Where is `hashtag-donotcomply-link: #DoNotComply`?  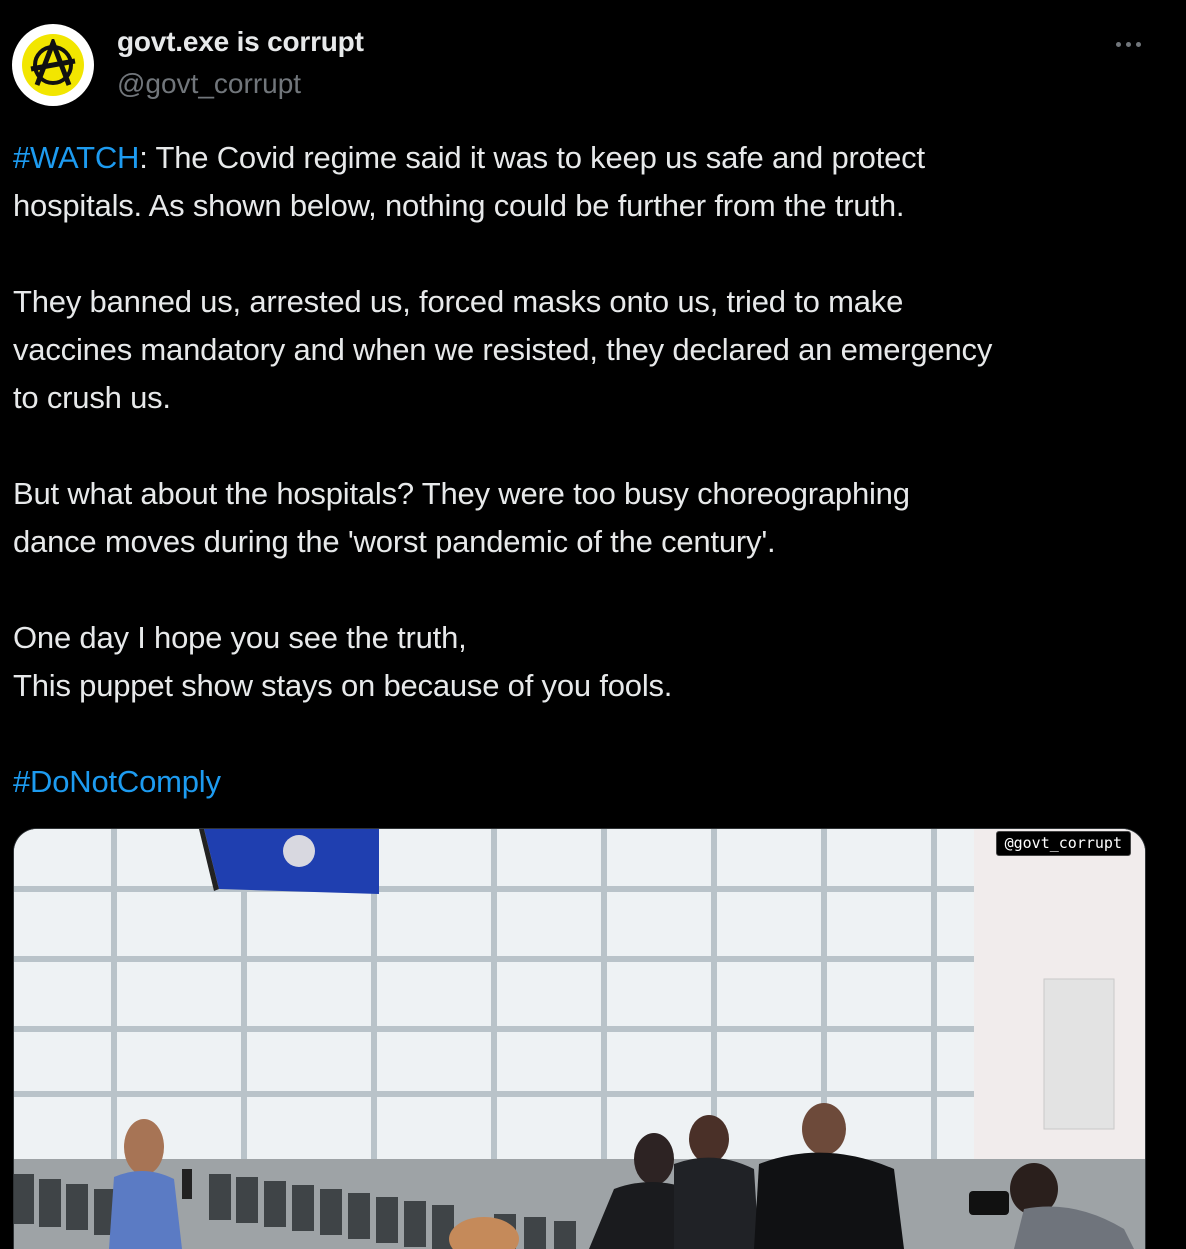
hashtag-donotcomply-link: #DoNotComply is located at coordinates (588, 782).